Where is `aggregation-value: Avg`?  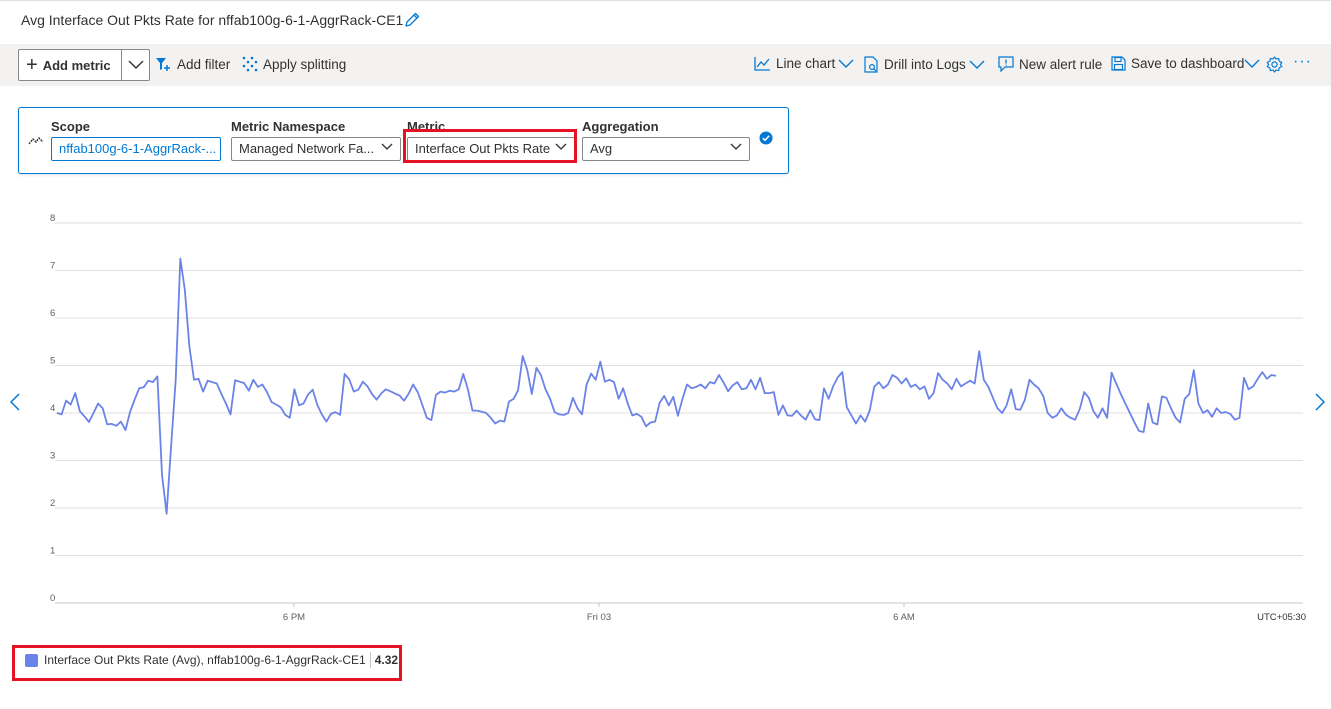 aggregation-value: Avg is located at coordinates (601, 148).